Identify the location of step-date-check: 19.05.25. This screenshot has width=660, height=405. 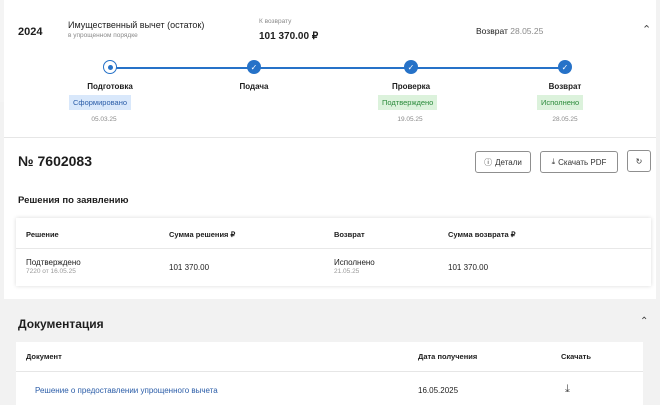
(410, 119).